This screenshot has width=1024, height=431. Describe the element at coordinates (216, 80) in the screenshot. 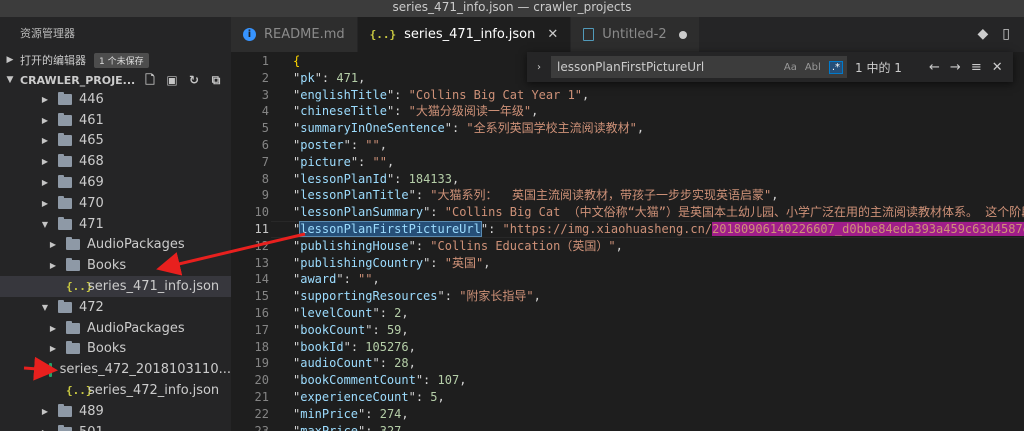

I see `collapse-all-icon: ⧉` at that location.